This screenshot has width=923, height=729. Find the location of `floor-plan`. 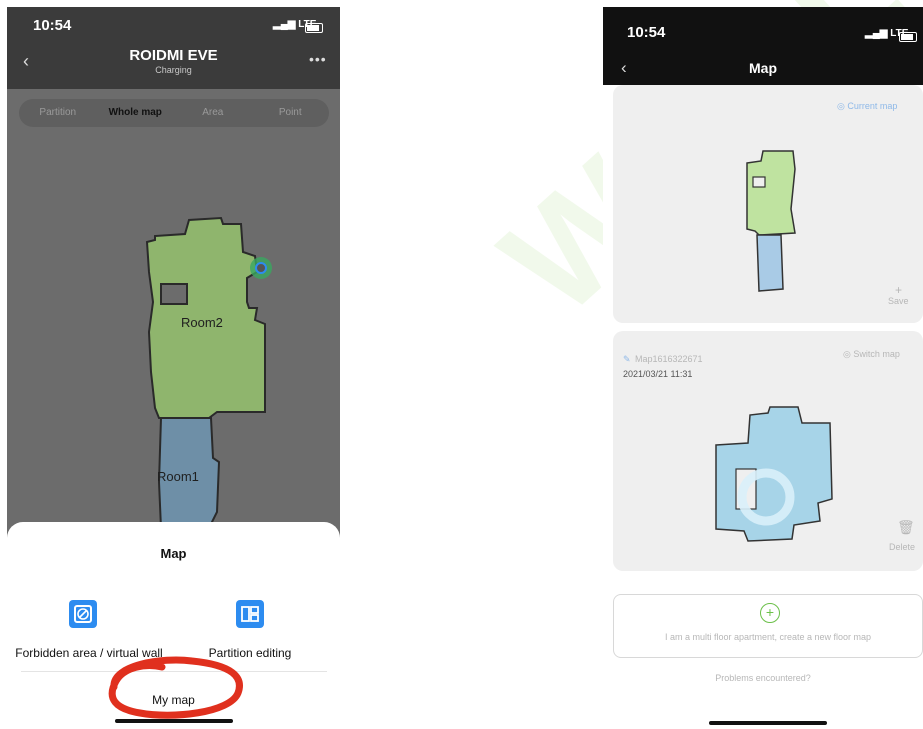

floor-plan is located at coordinates (208, 372).